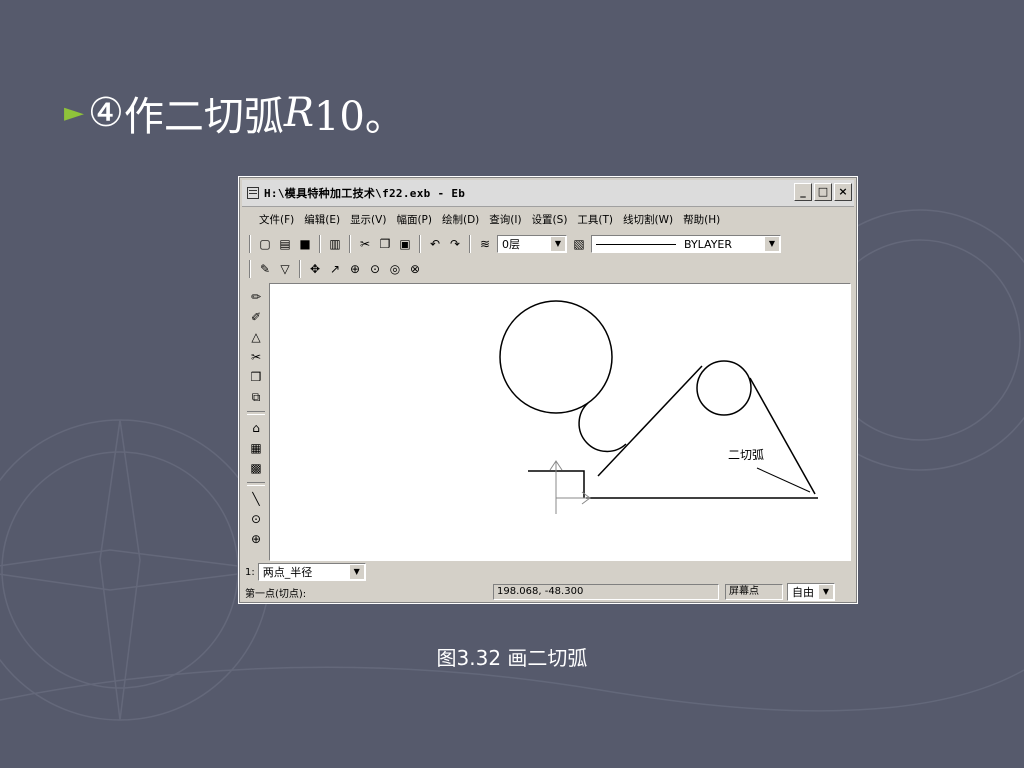 The height and width of the screenshot is (768, 1024). Describe the element at coordinates (415, 269) in the screenshot. I see `zoom-prev-icon: ⊗` at that location.